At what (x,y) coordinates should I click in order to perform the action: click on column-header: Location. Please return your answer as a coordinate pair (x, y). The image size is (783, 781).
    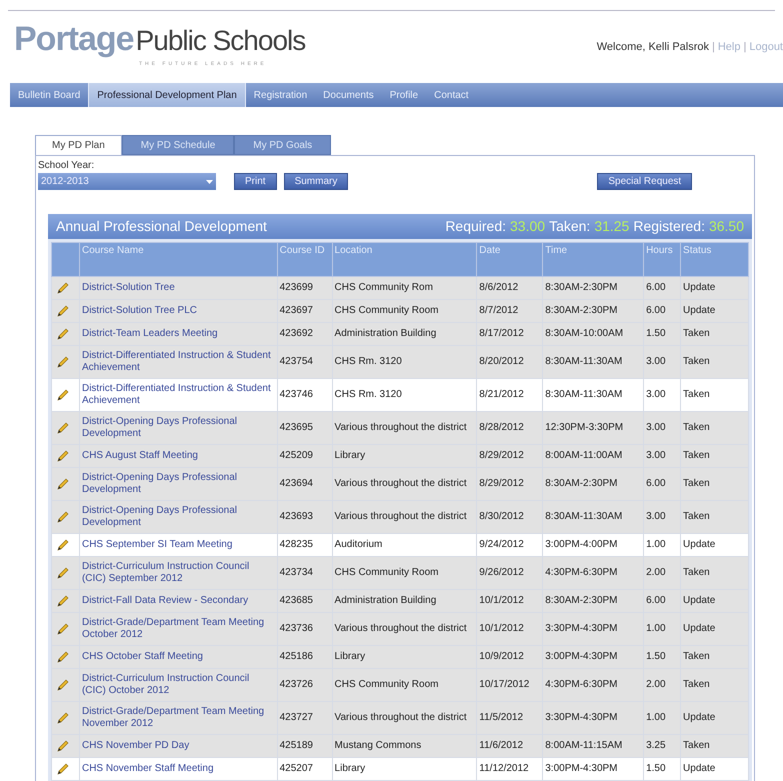
    Looking at the image, I should click on (404, 259).